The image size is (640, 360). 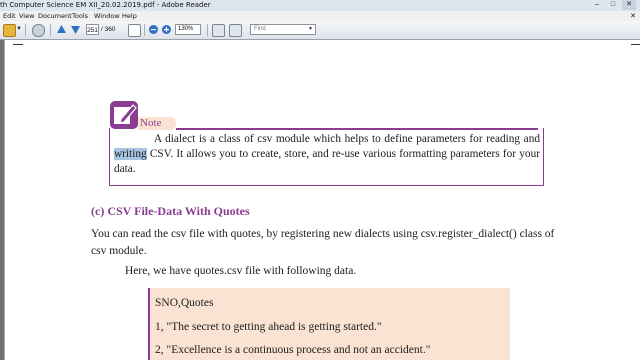 I want to click on menu-help: Help, so click(x=129, y=16).